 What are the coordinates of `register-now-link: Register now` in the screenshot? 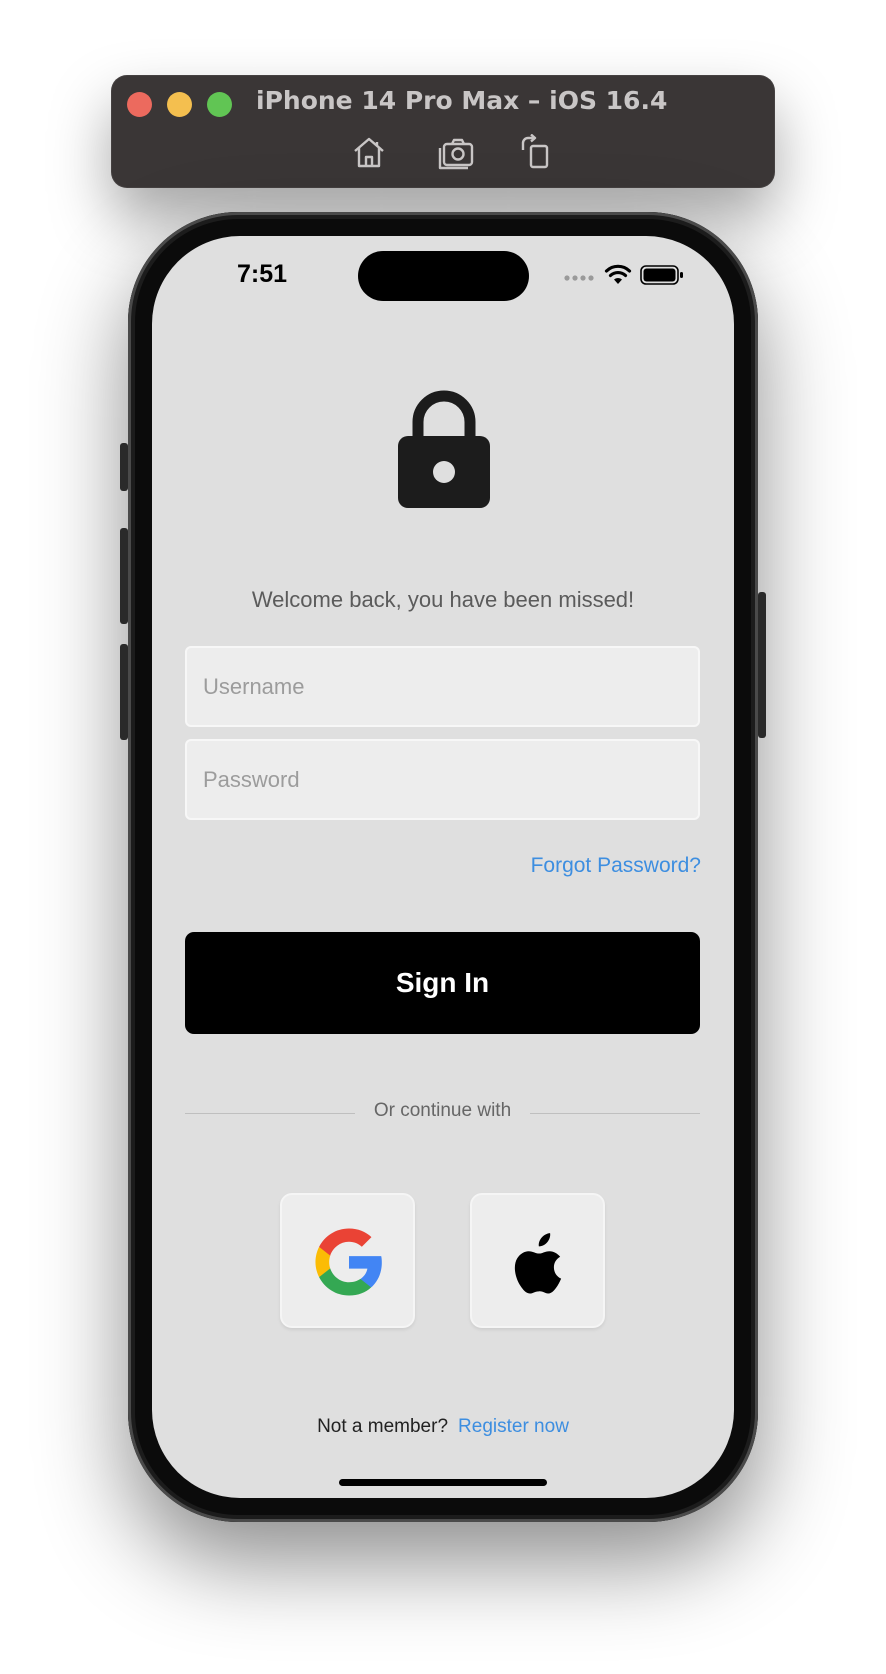 It's located at (513, 1426).